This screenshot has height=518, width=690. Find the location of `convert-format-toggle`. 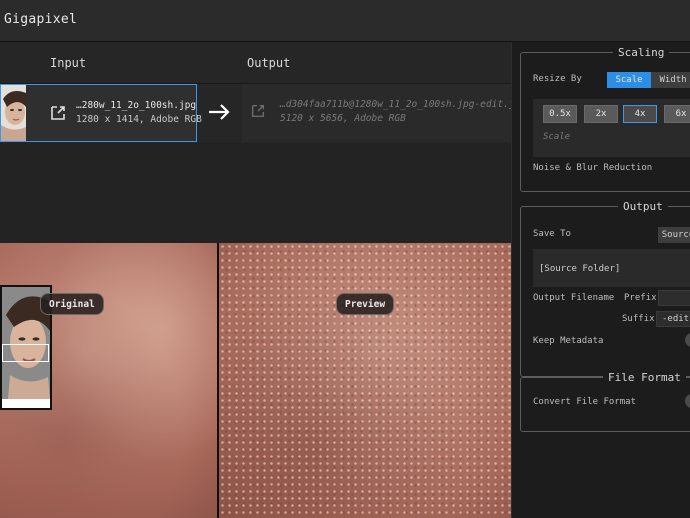

convert-format-toggle is located at coordinates (687, 401).